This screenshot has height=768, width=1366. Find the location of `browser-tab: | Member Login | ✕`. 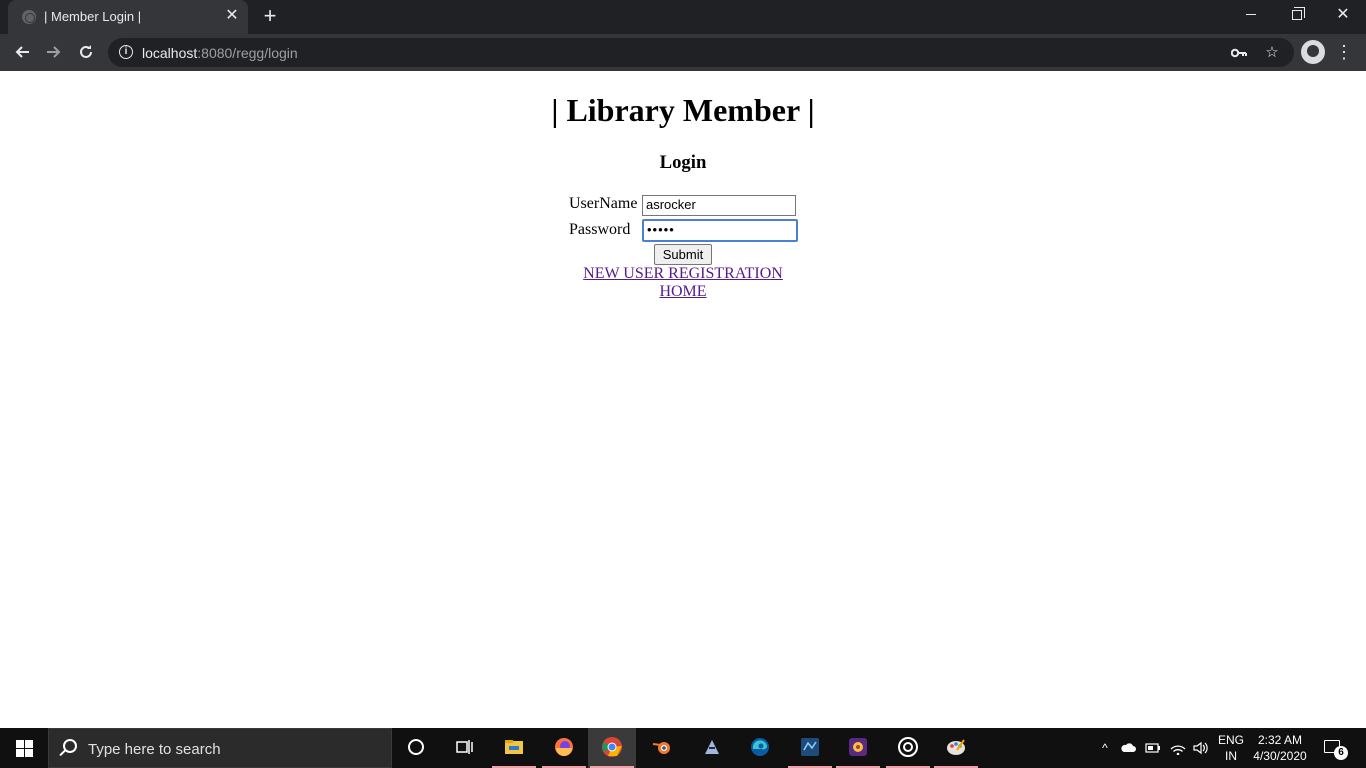

browser-tab: | Member Login | ✕ is located at coordinates (128, 17).